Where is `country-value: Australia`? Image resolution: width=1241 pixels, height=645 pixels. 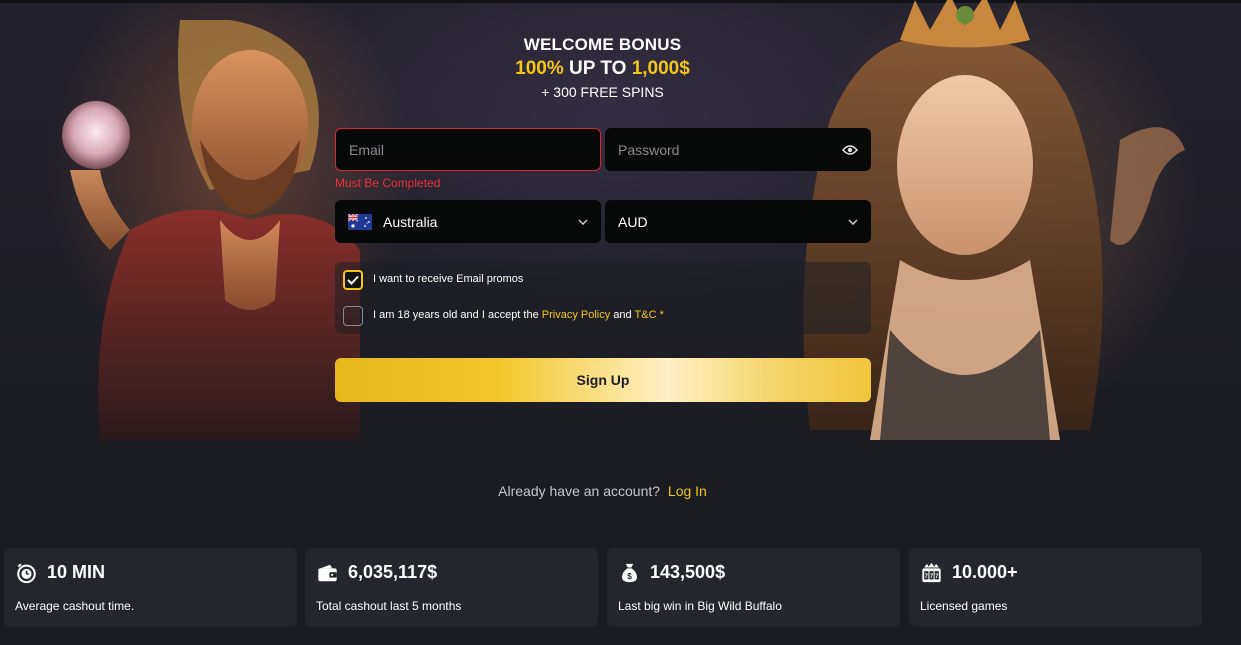
country-value: Australia is located at coordinates (410, 221).